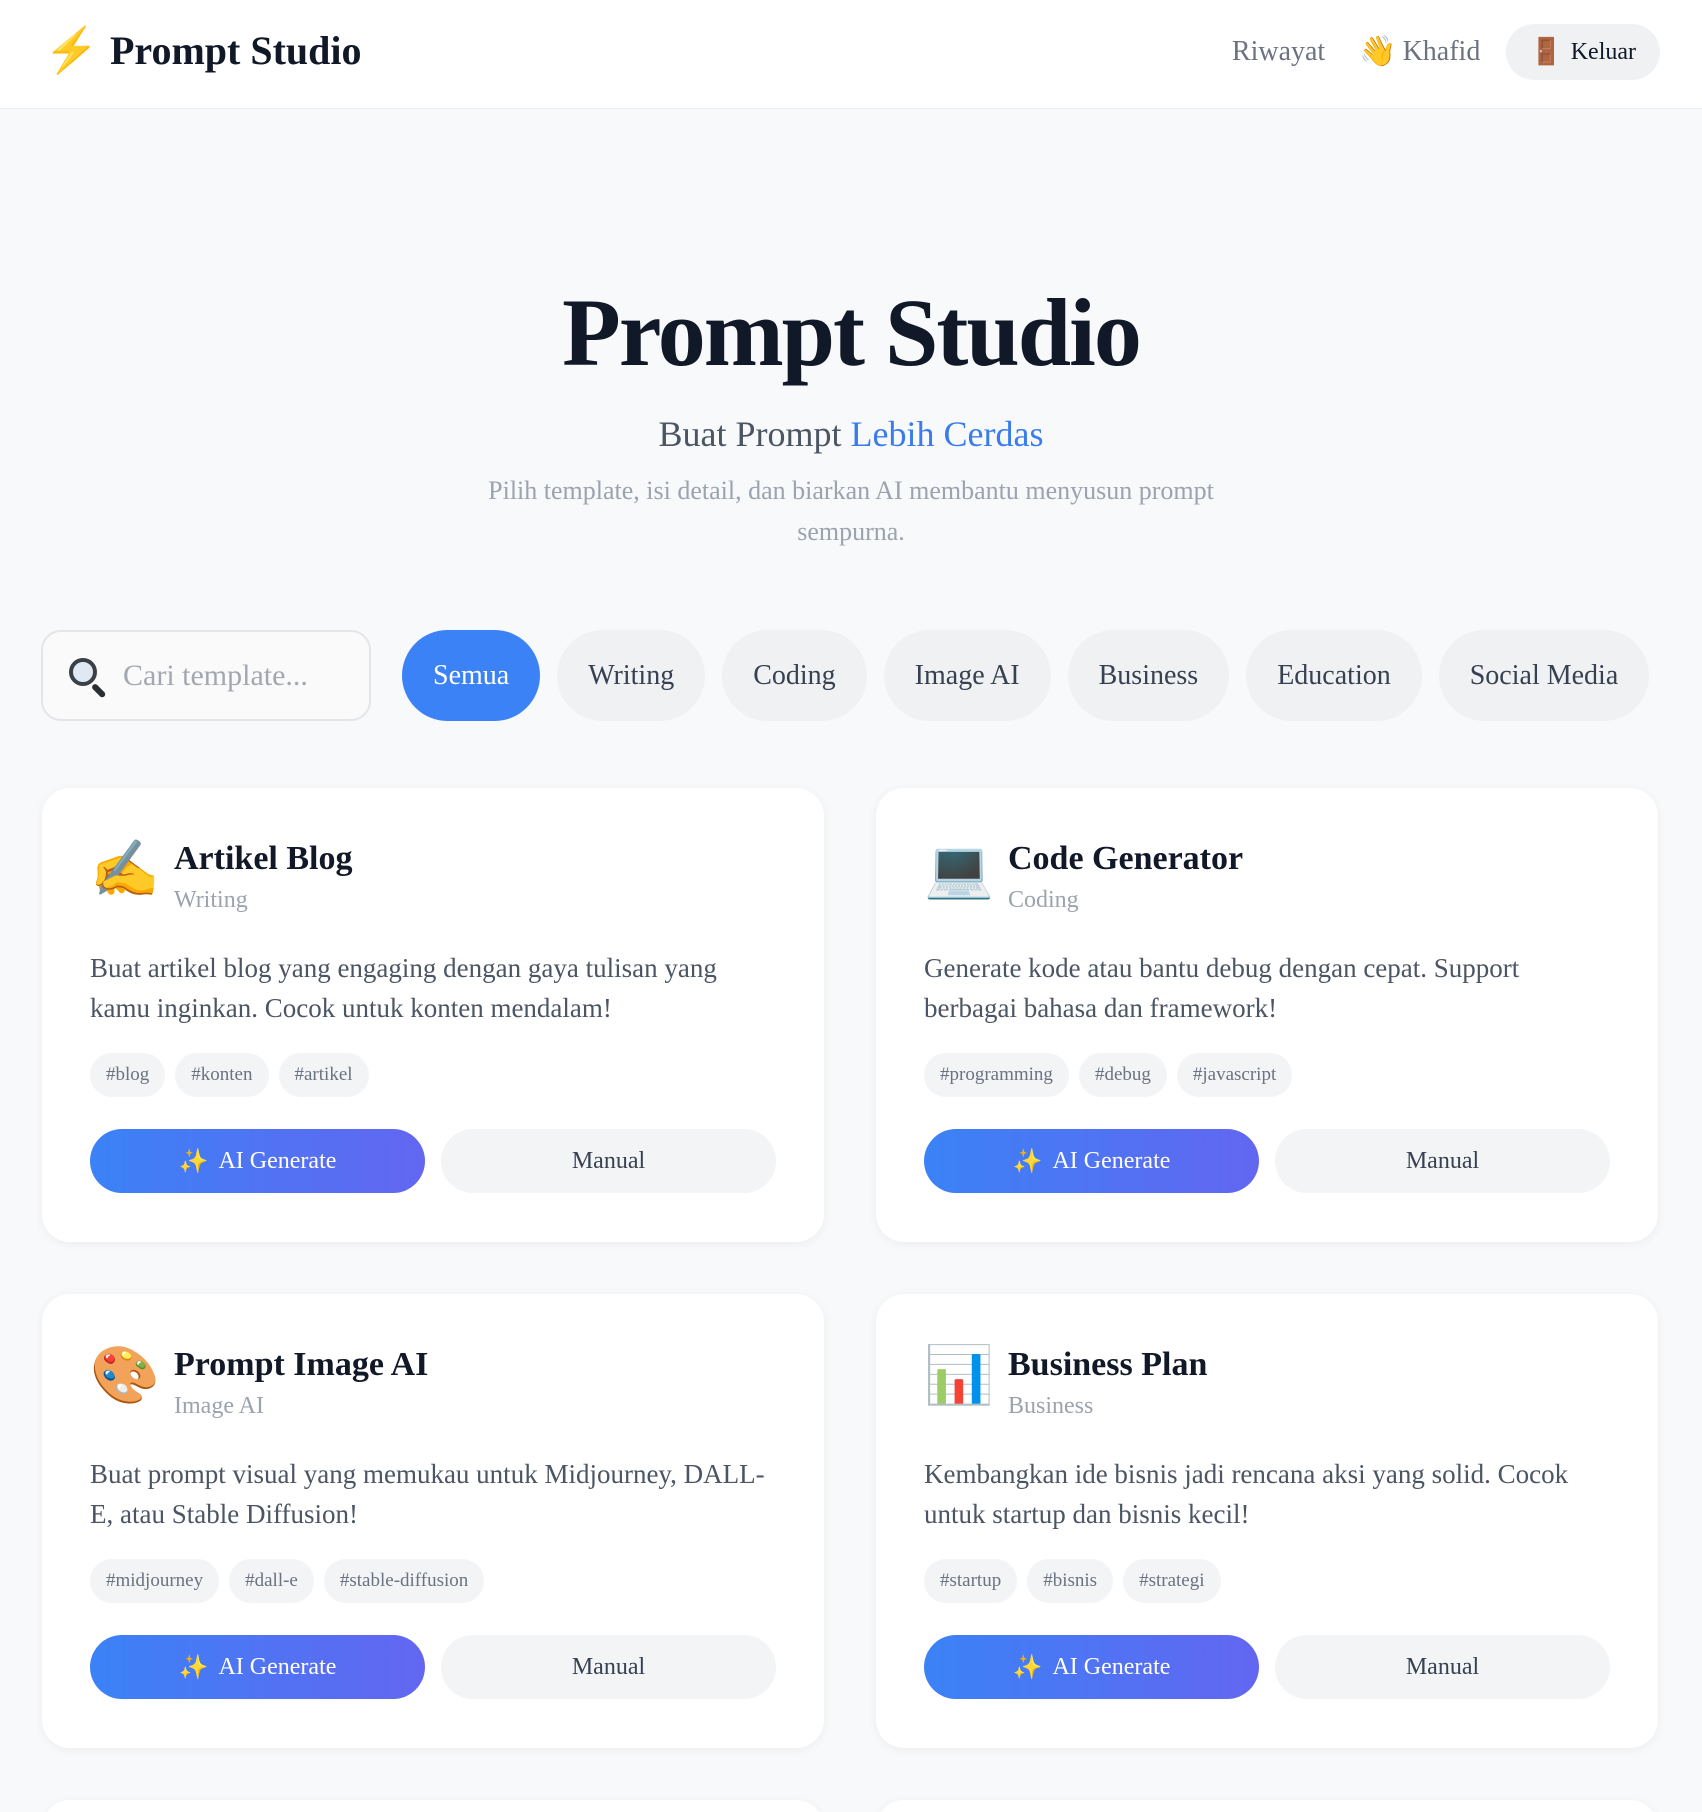  What do you see at coordinates (959, 870) in the screenshot?
I see `laptop-icon: 💻` at bounding box center [959, 870].